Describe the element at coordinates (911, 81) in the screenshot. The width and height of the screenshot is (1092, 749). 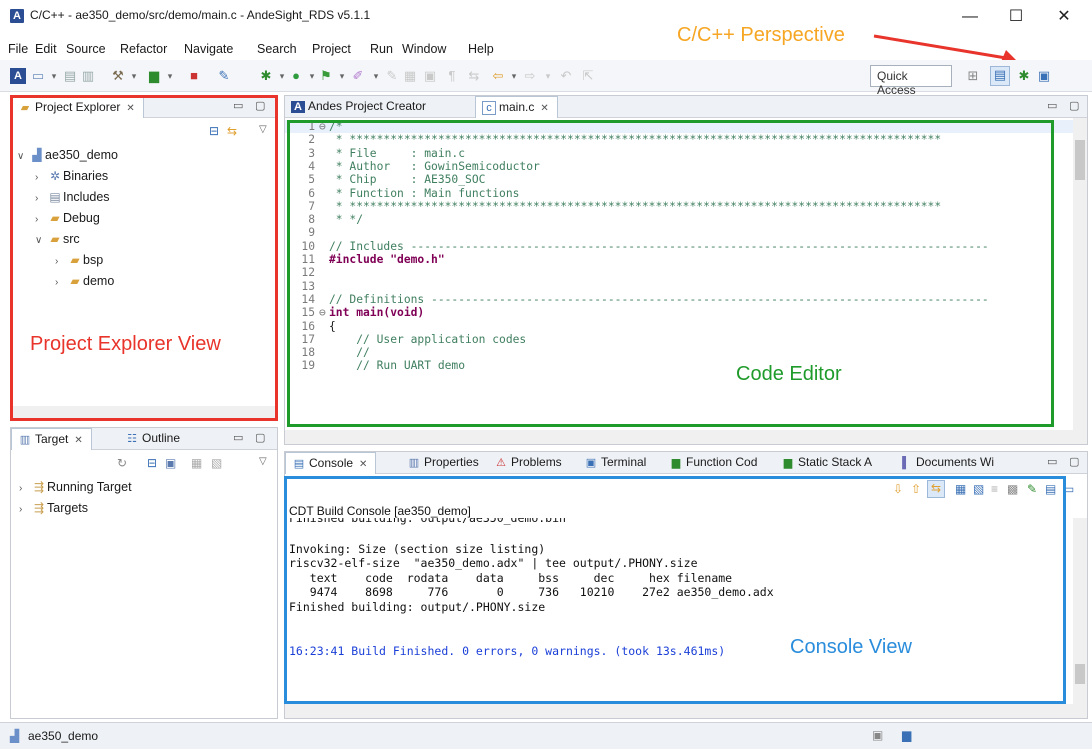
I see `quick-access-input: Quick Access` at that location.